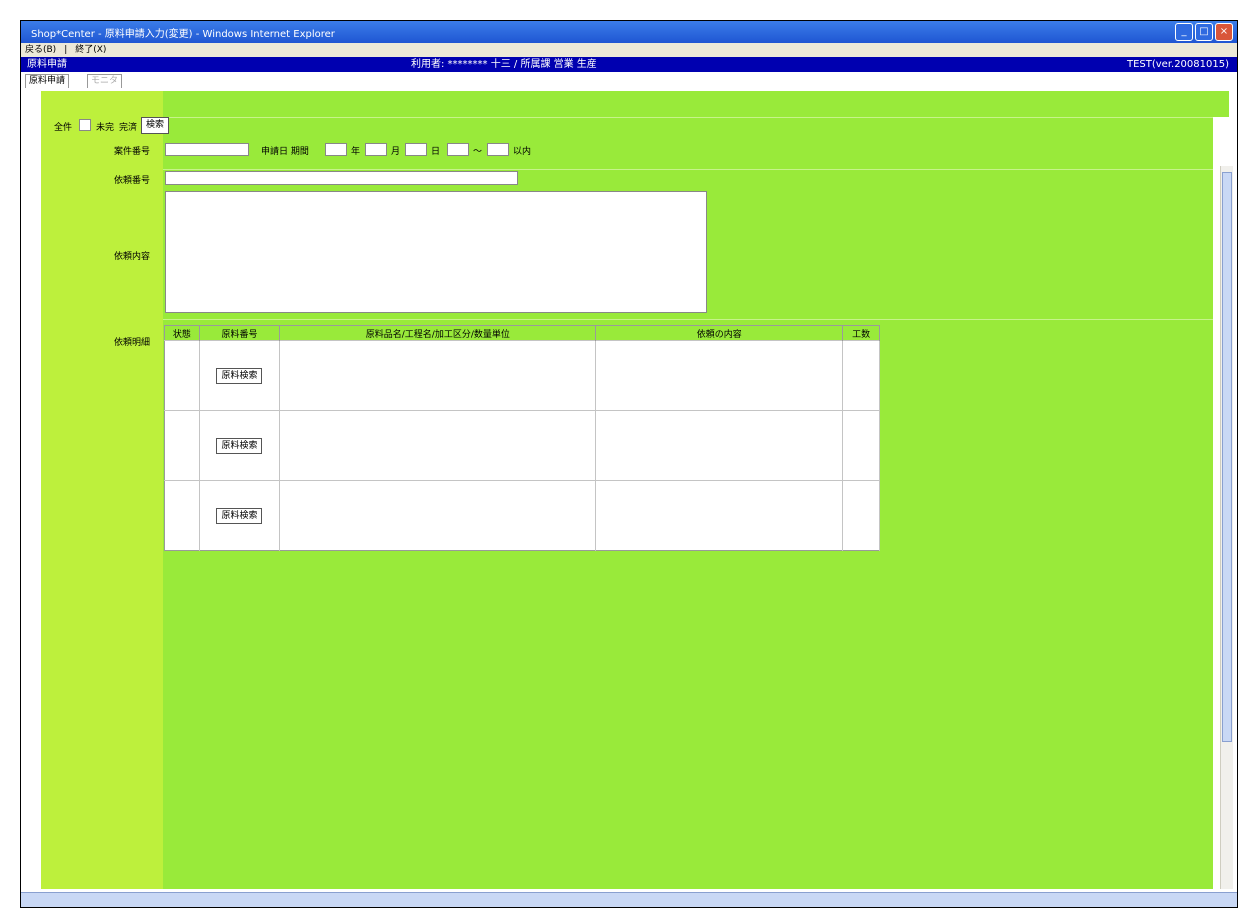 This screenshot has width=1241, height=916. What do you see at coordinates (629, 899) in the screenshot?
I see `horizontal-scrollbar` at bounding box center [629, 899].